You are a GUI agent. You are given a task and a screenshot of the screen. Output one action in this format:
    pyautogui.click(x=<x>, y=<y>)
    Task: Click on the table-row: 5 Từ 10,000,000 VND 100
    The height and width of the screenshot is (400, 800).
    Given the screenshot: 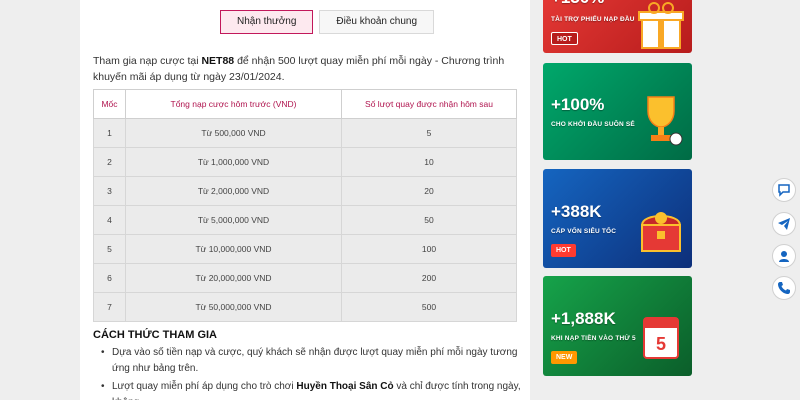 What is the action you would take?
    pyautogui.click(x=305, y=249)
    